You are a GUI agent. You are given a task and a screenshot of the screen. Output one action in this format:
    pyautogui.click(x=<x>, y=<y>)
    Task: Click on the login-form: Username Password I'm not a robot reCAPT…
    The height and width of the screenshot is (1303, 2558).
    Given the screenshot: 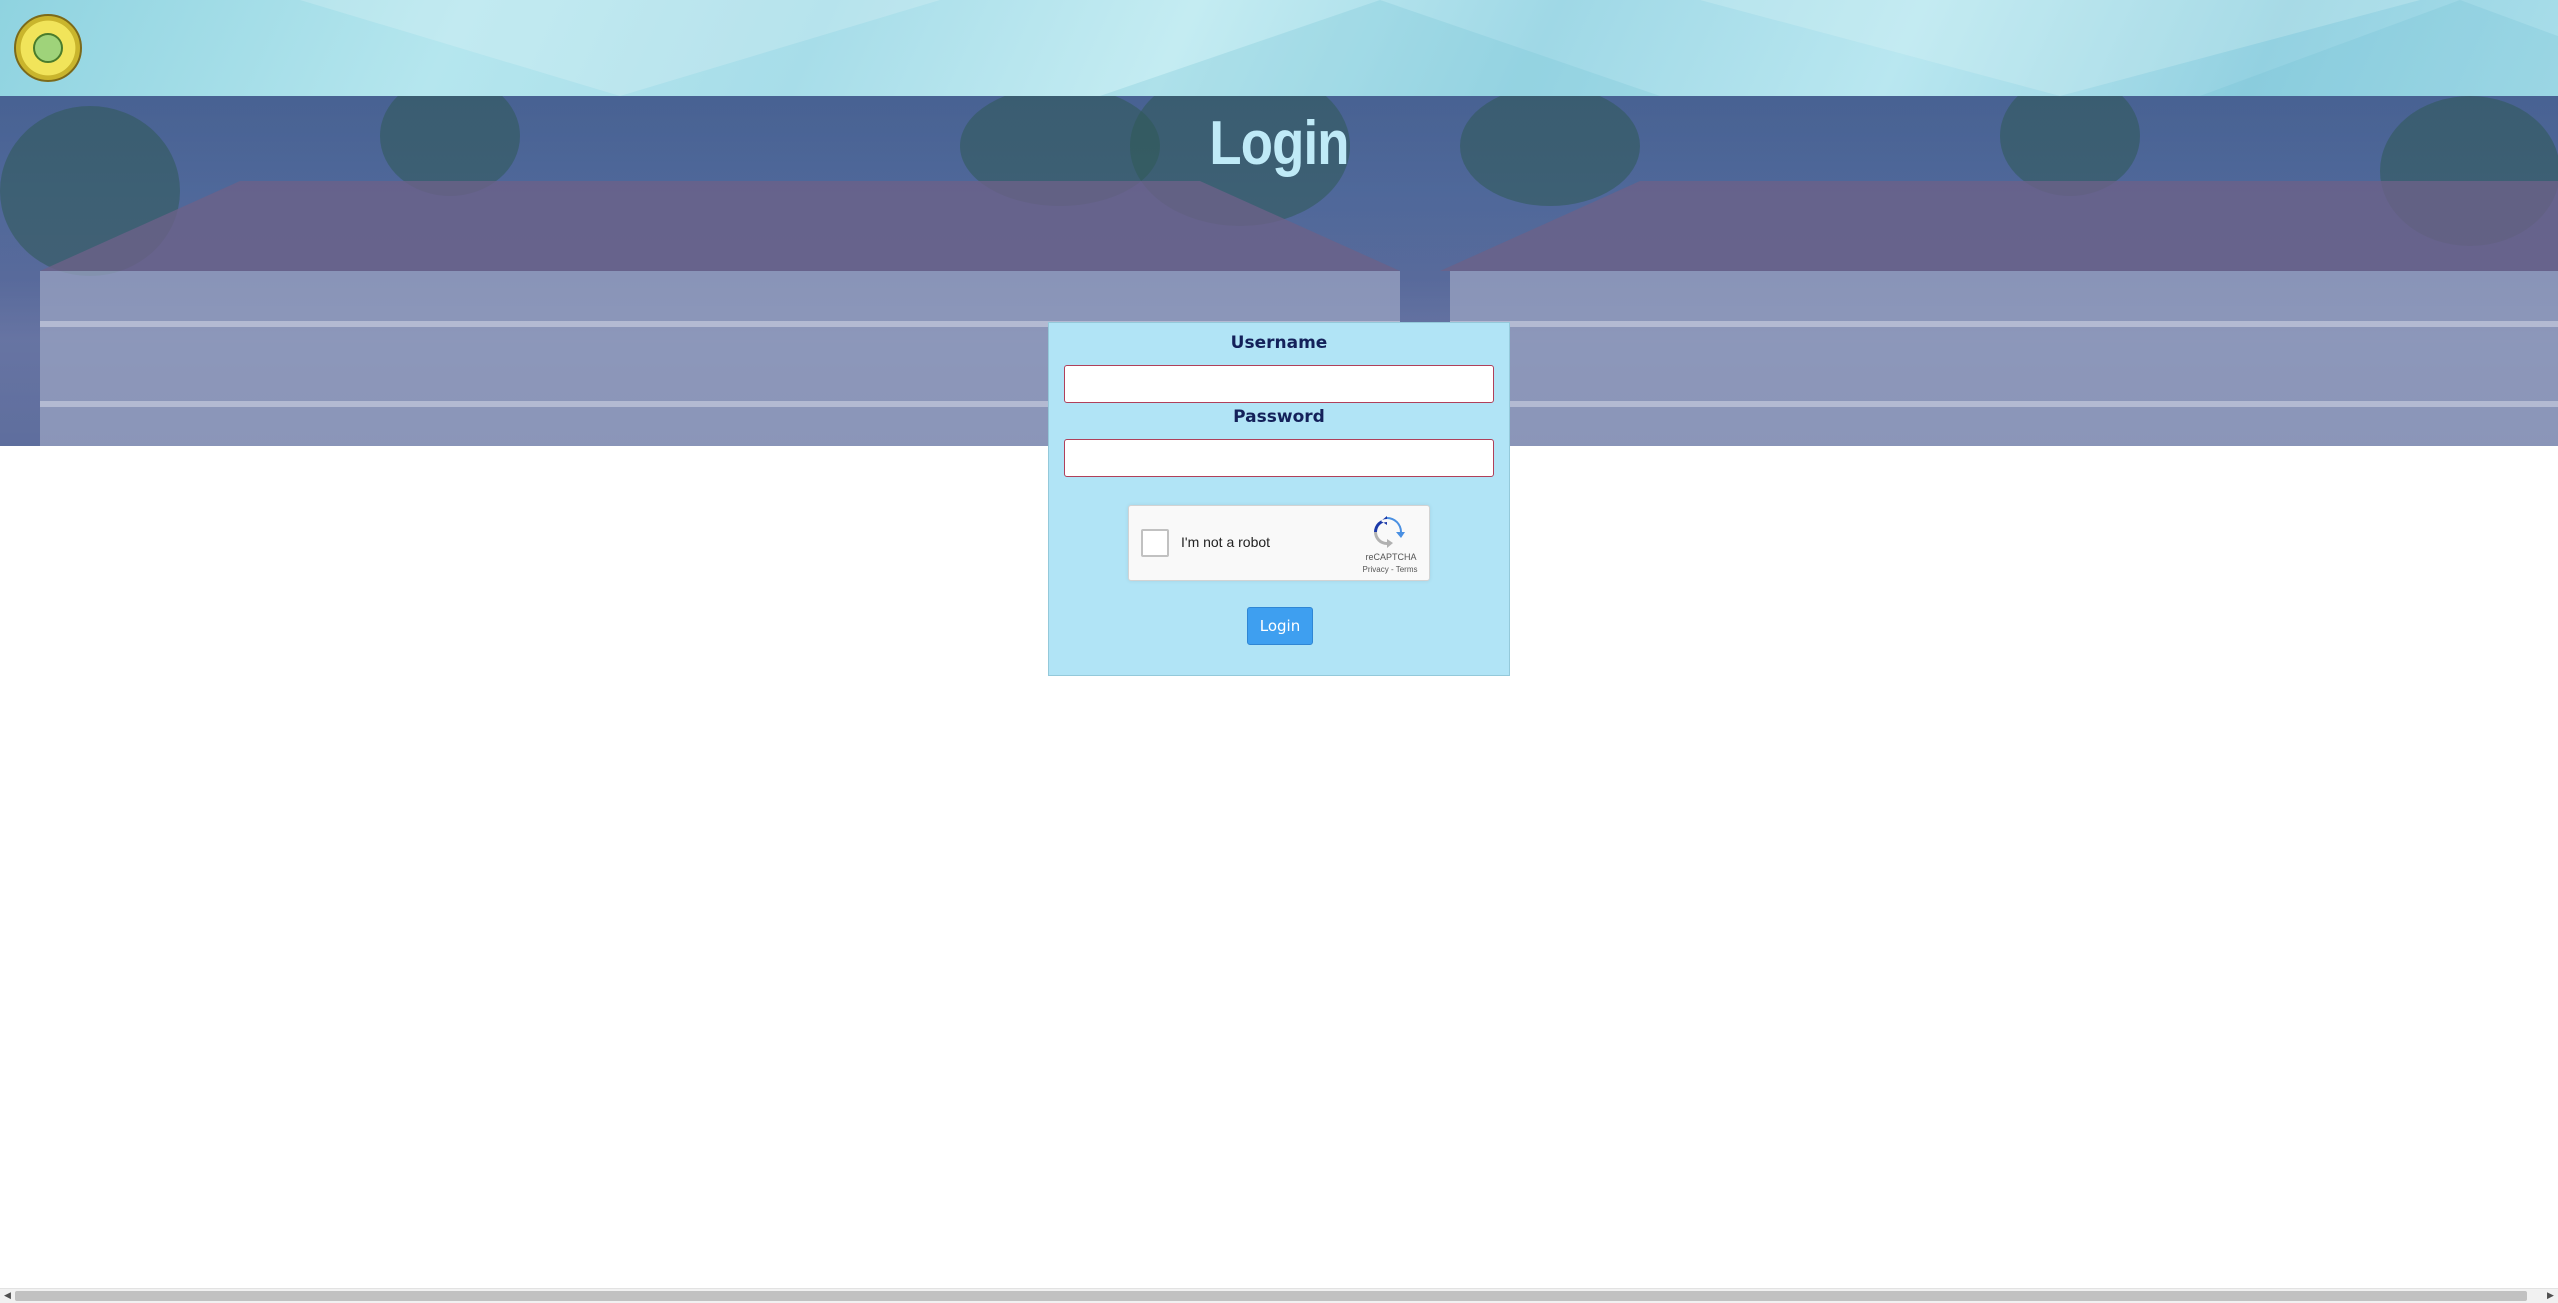 What is the action you would take?
    pyautogui.click(x=1279, y=499)
    